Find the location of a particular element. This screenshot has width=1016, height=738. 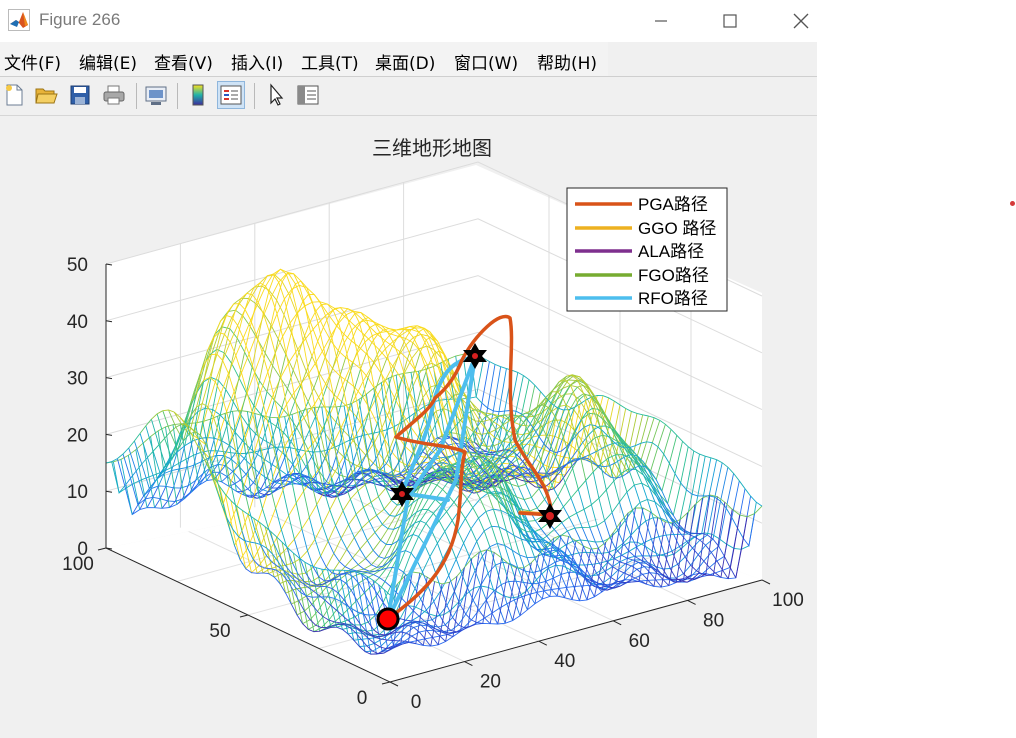

y-tick-label: 0 is located at coordinates (362, 698).